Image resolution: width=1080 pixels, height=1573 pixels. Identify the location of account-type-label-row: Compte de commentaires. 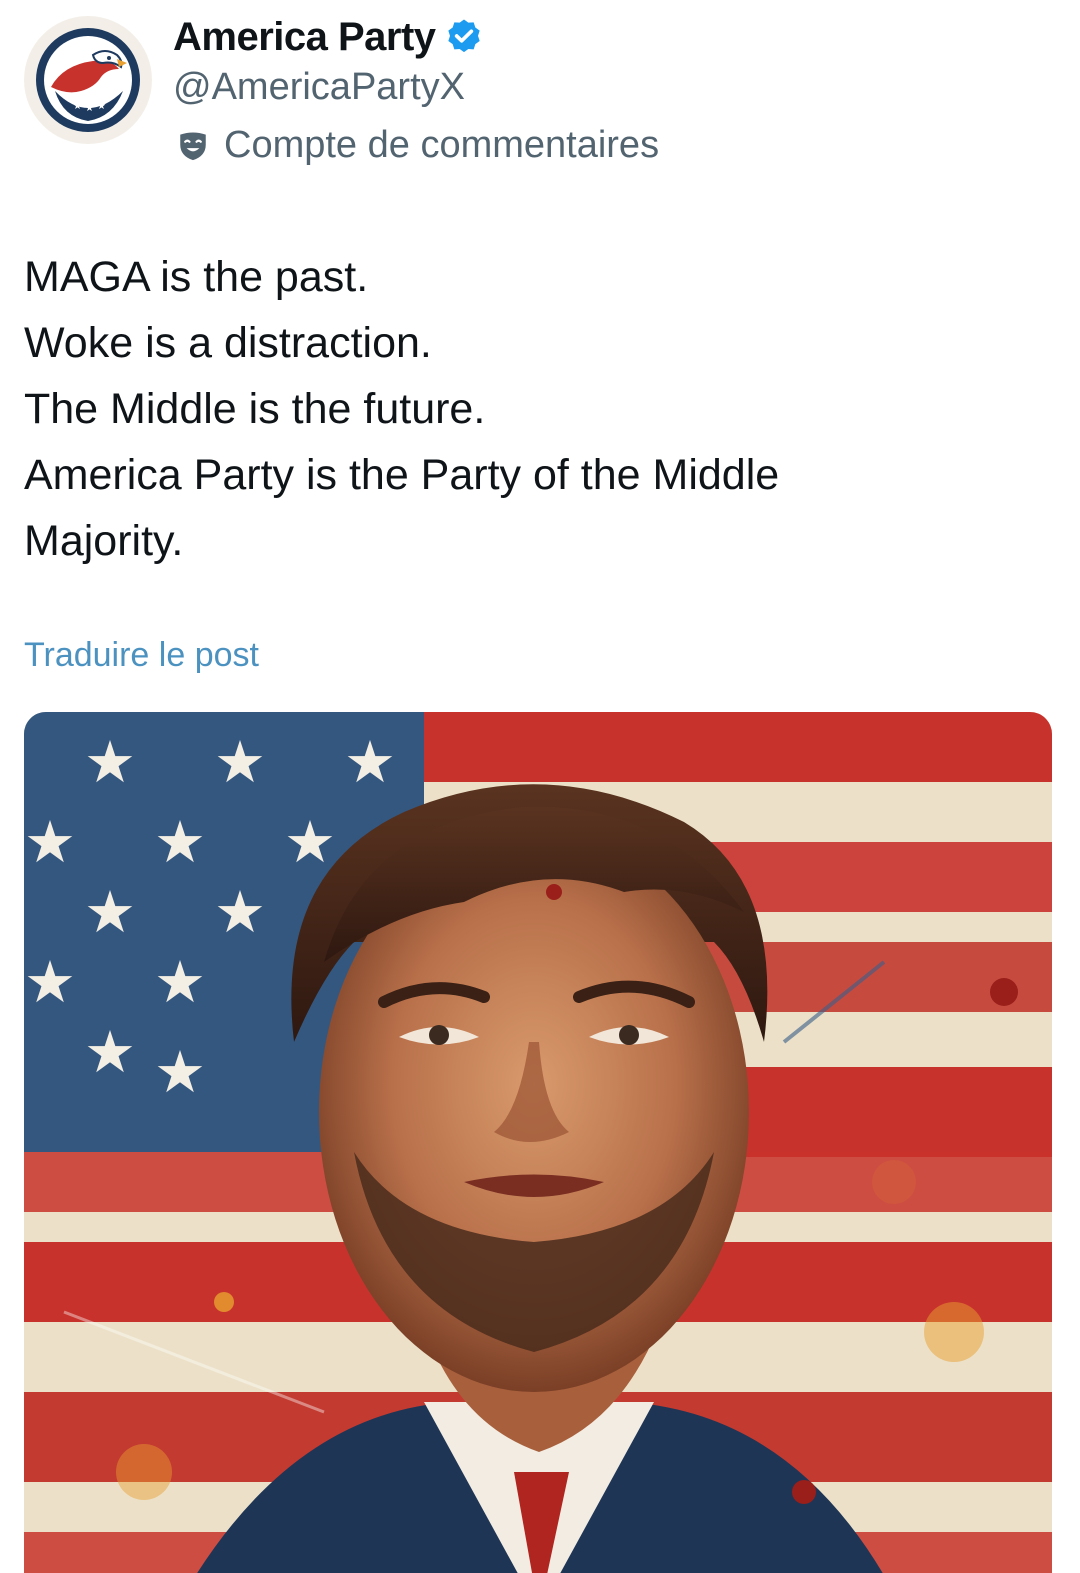
(417, 145).